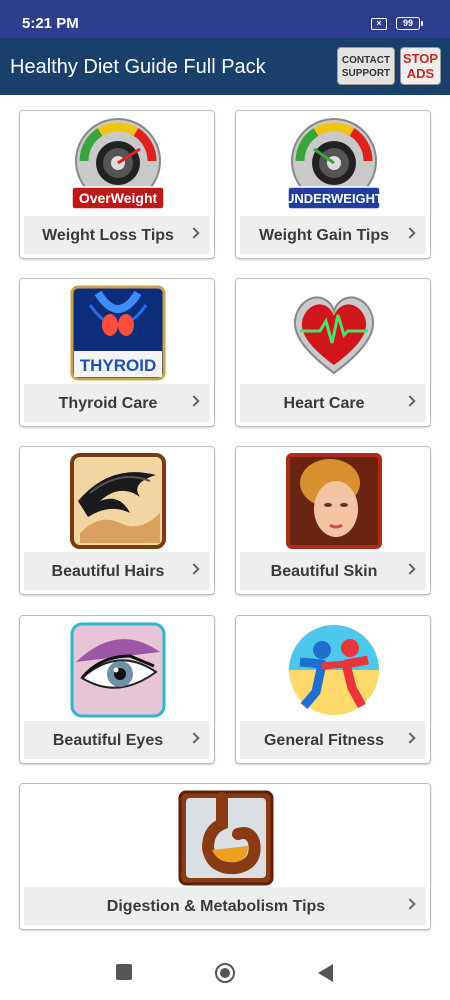  What do you see at coordinates (118, 164) in the screenshot?
I see `overweight-gauge-icon: OverWeight` at bounding box center [118, 164].